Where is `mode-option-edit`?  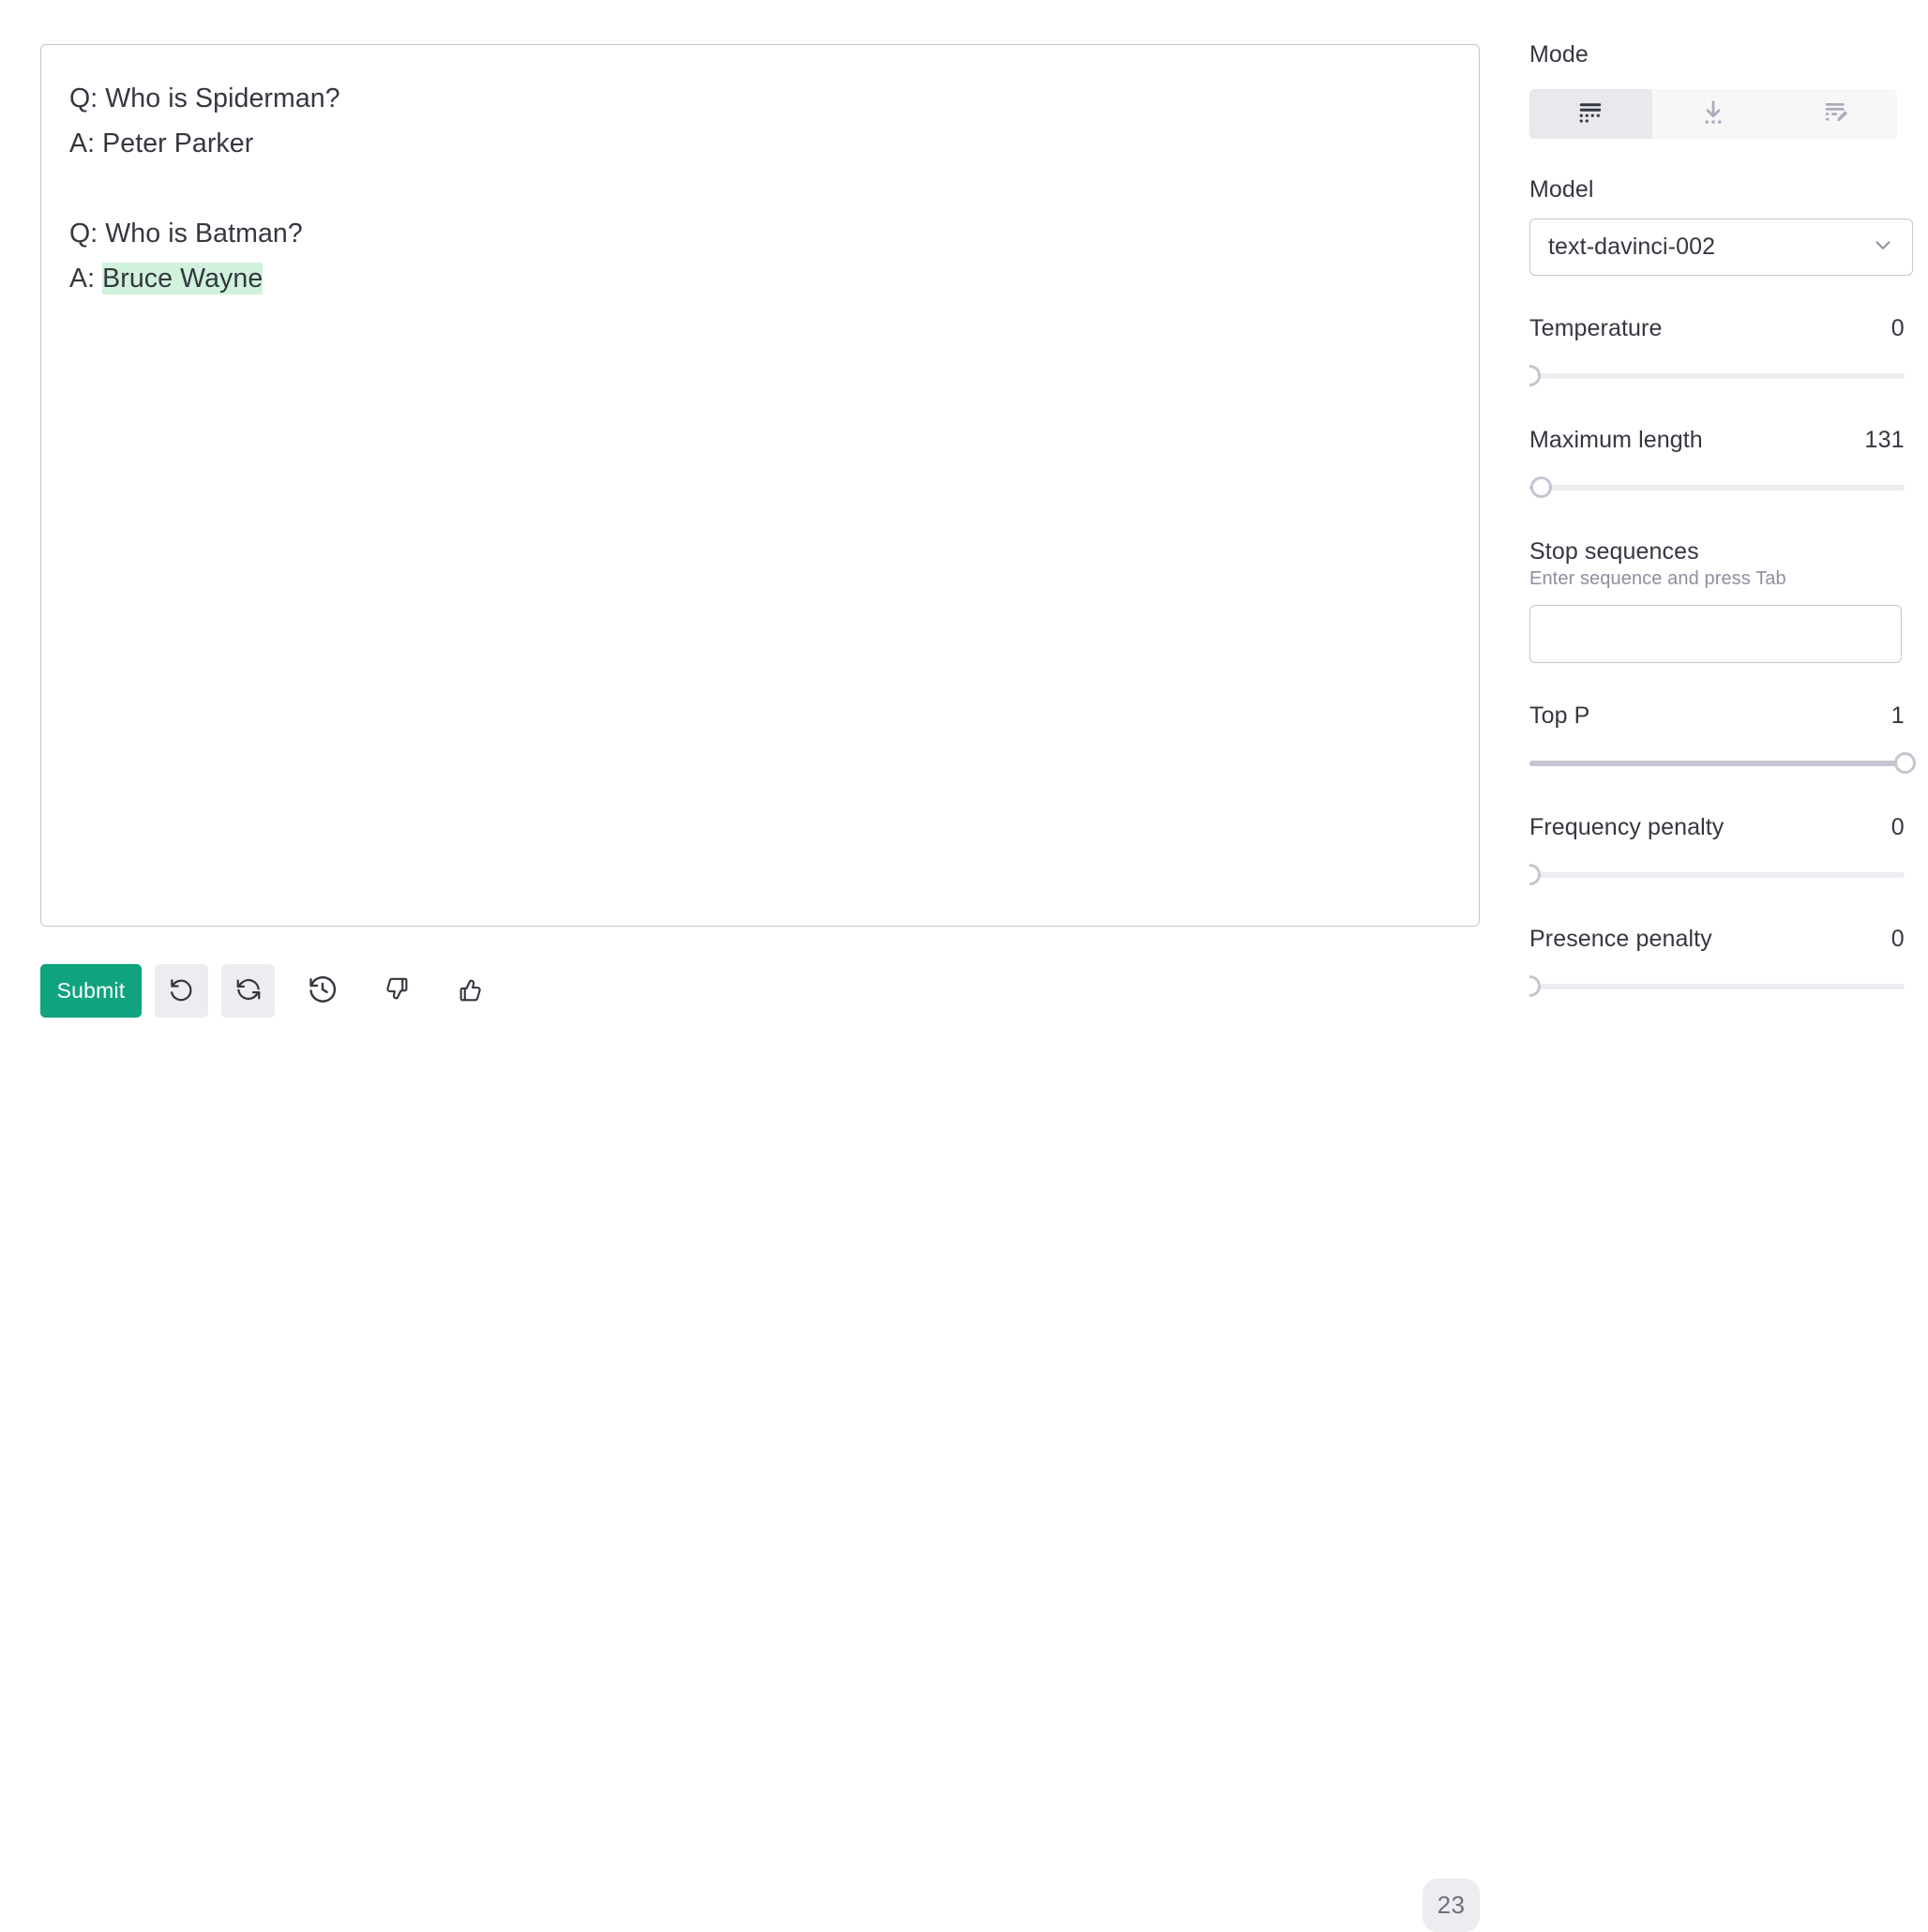 mode-option-edit is located at coordinates (1835, 114).